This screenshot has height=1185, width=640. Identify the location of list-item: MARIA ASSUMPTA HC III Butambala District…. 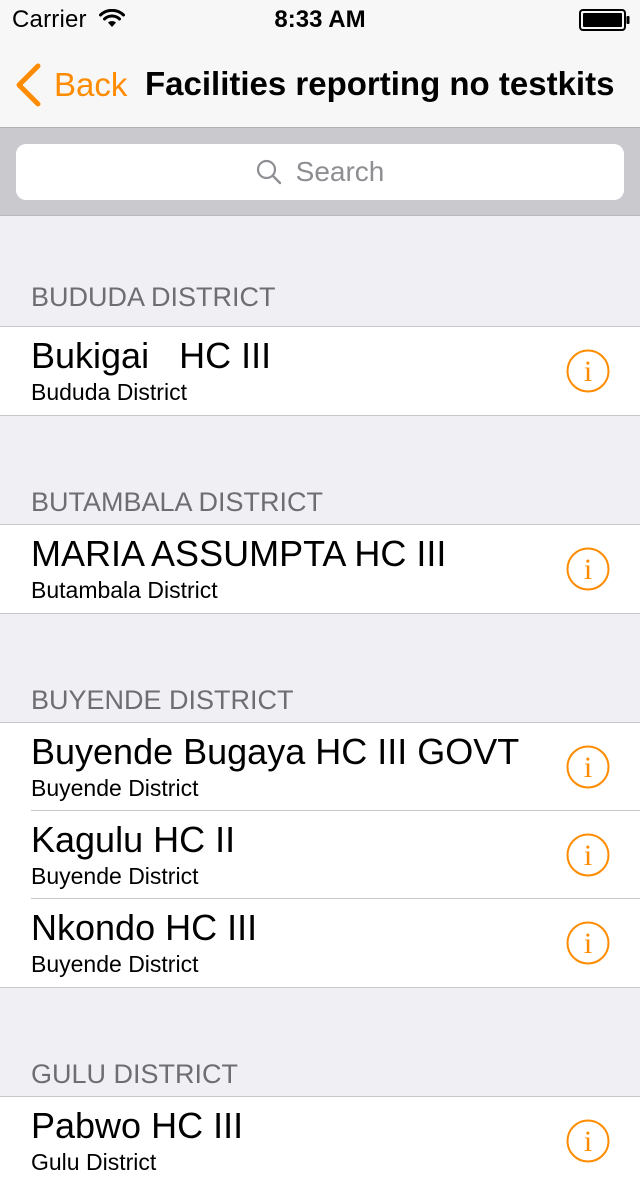
(320, 569).